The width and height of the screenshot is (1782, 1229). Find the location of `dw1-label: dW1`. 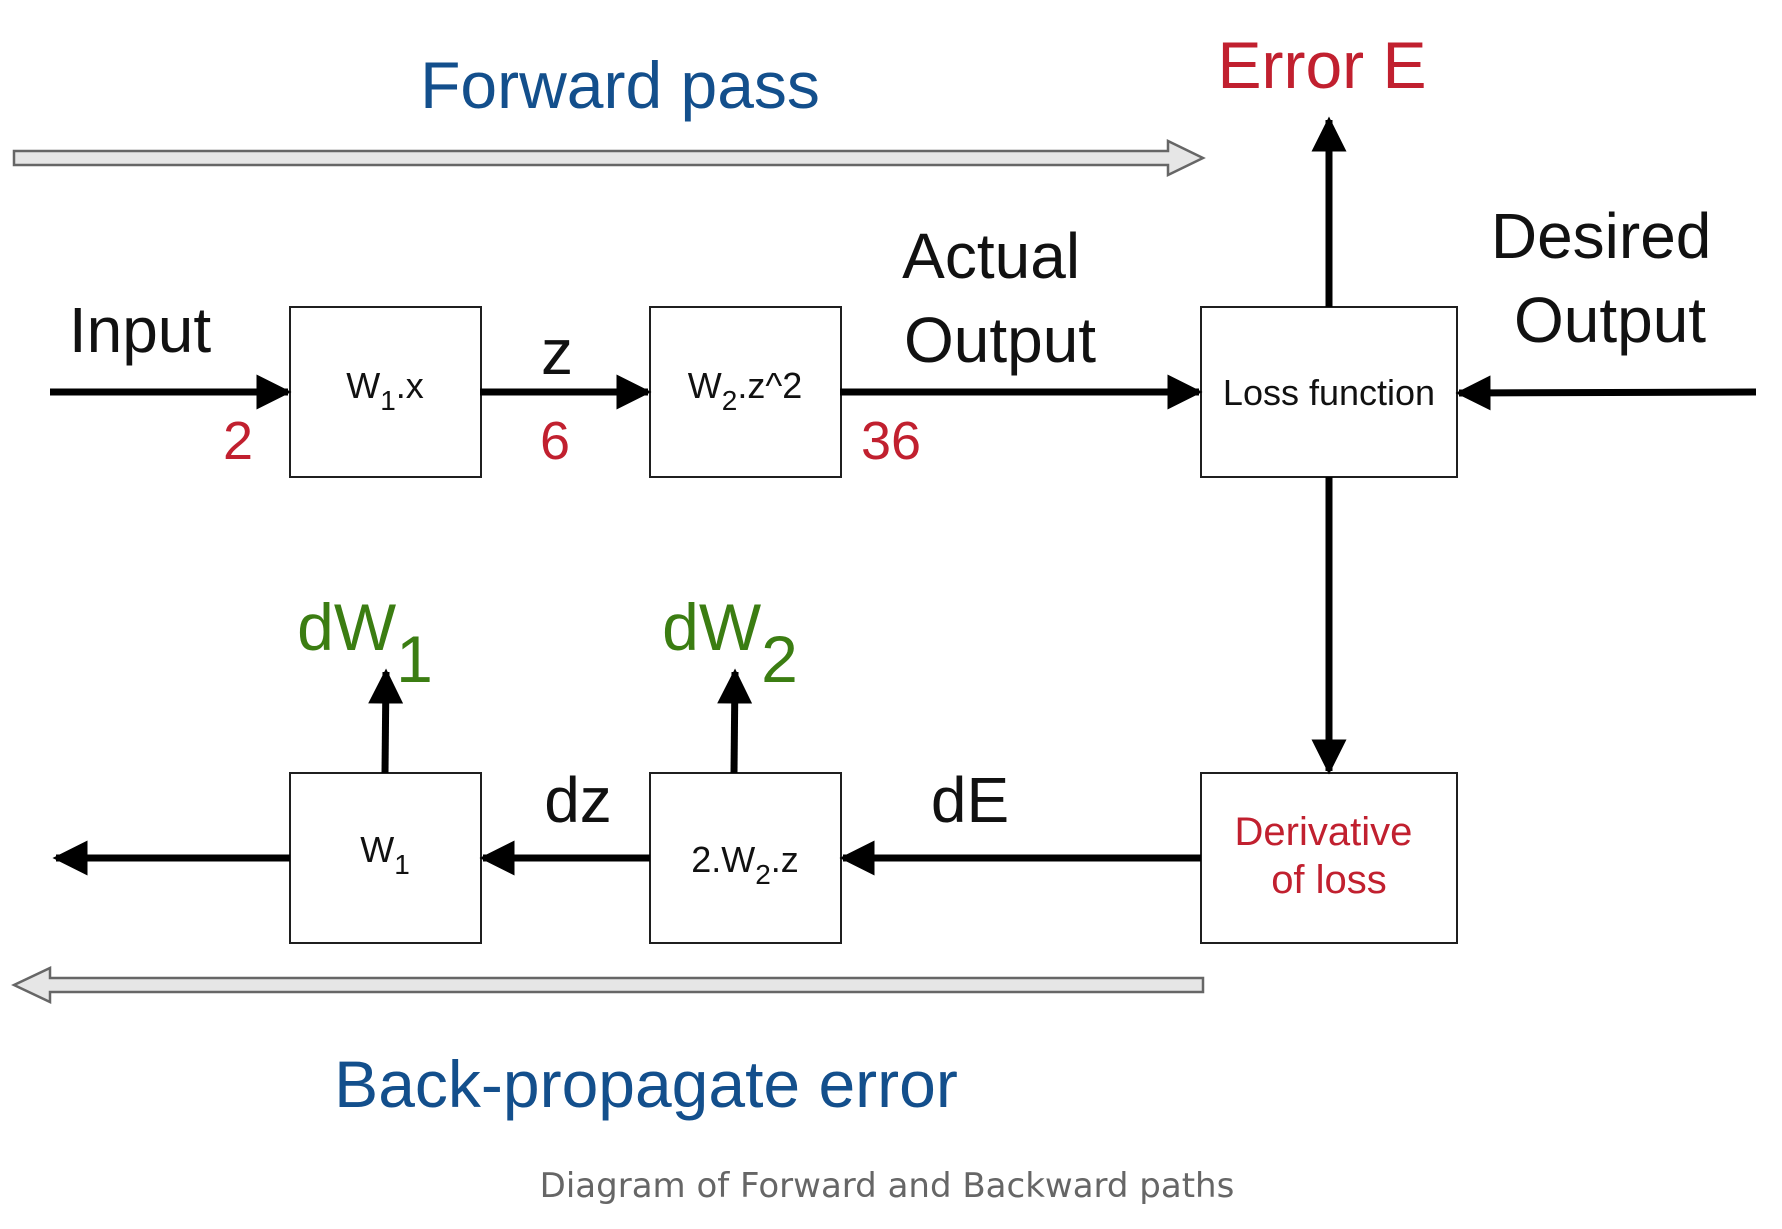

dw1-label: dW1 is located at coordinates (365, 643).